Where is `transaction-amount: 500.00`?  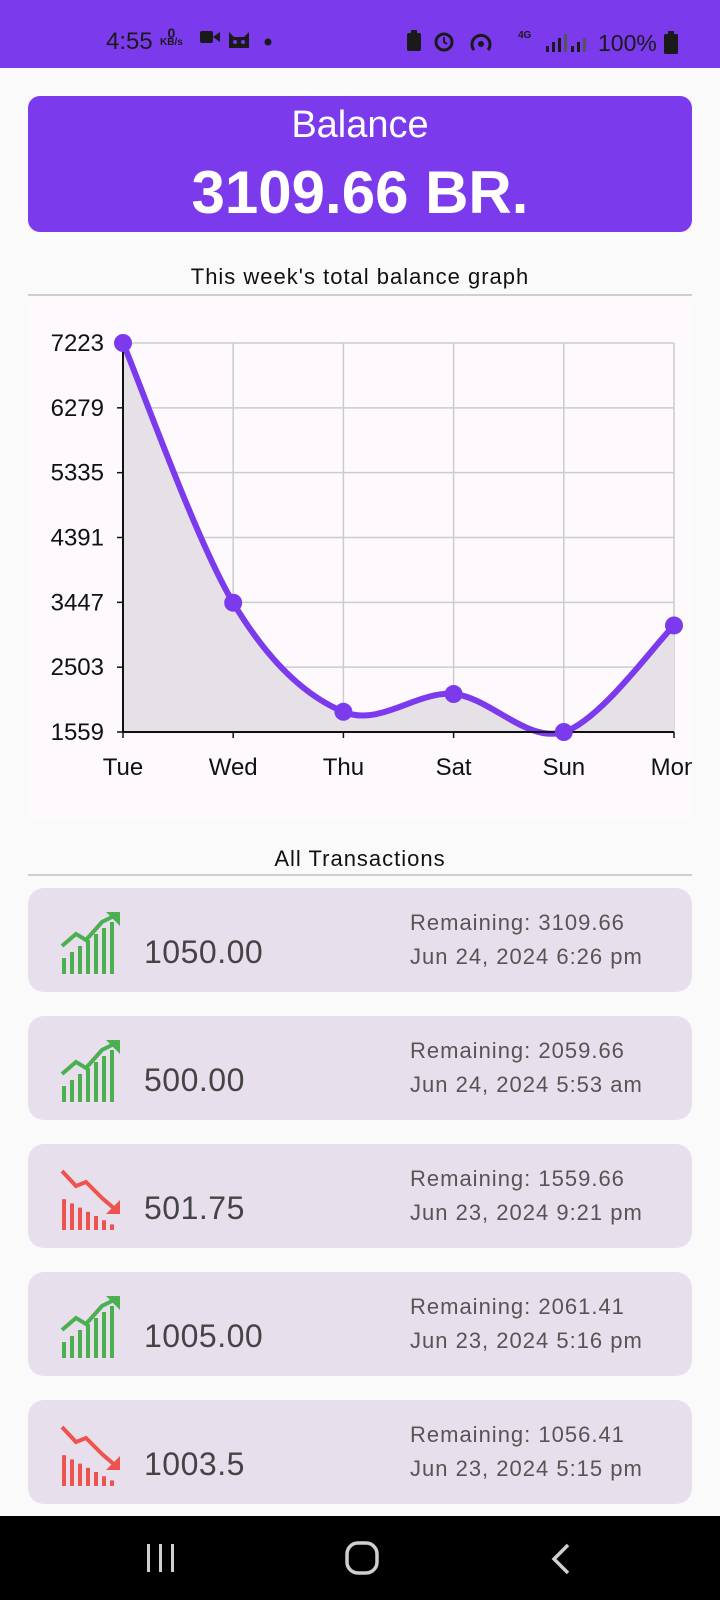 transaction-amount: 500.00 is located at coordinates (194, 1080).